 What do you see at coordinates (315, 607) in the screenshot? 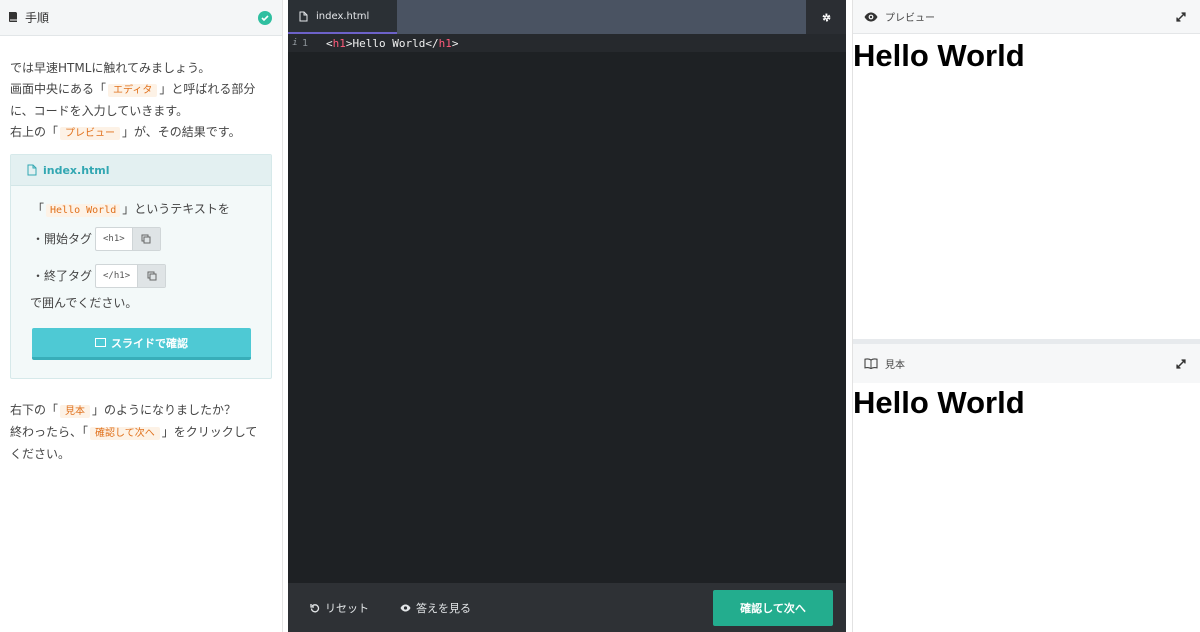
I see `reset-icon` at bounding box center [315, 607].